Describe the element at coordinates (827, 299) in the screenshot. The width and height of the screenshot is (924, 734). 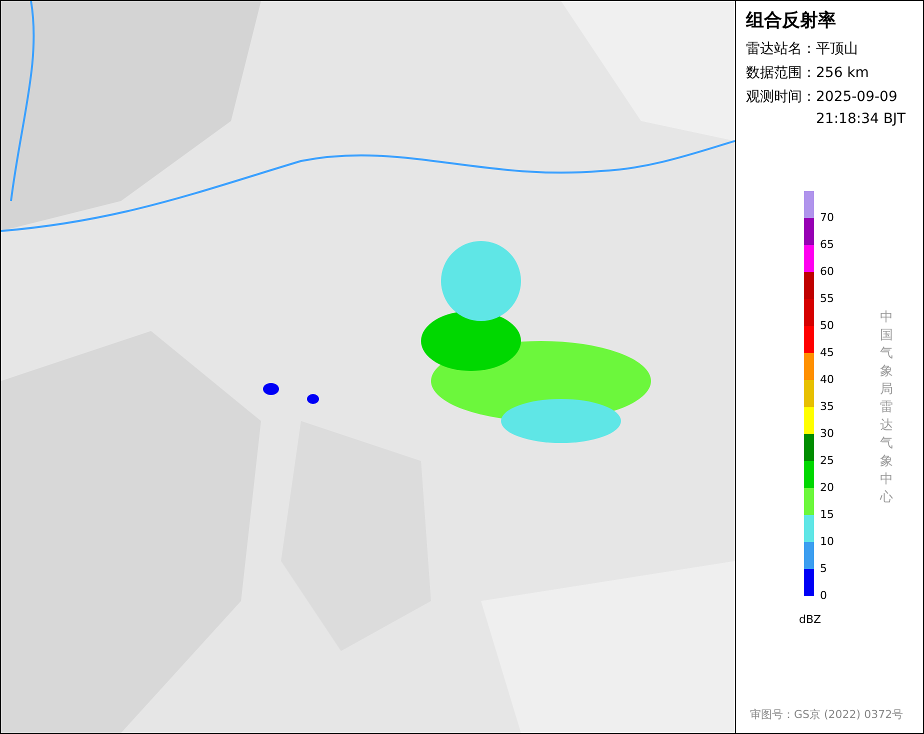
I see `legend-label: 55` at that location.